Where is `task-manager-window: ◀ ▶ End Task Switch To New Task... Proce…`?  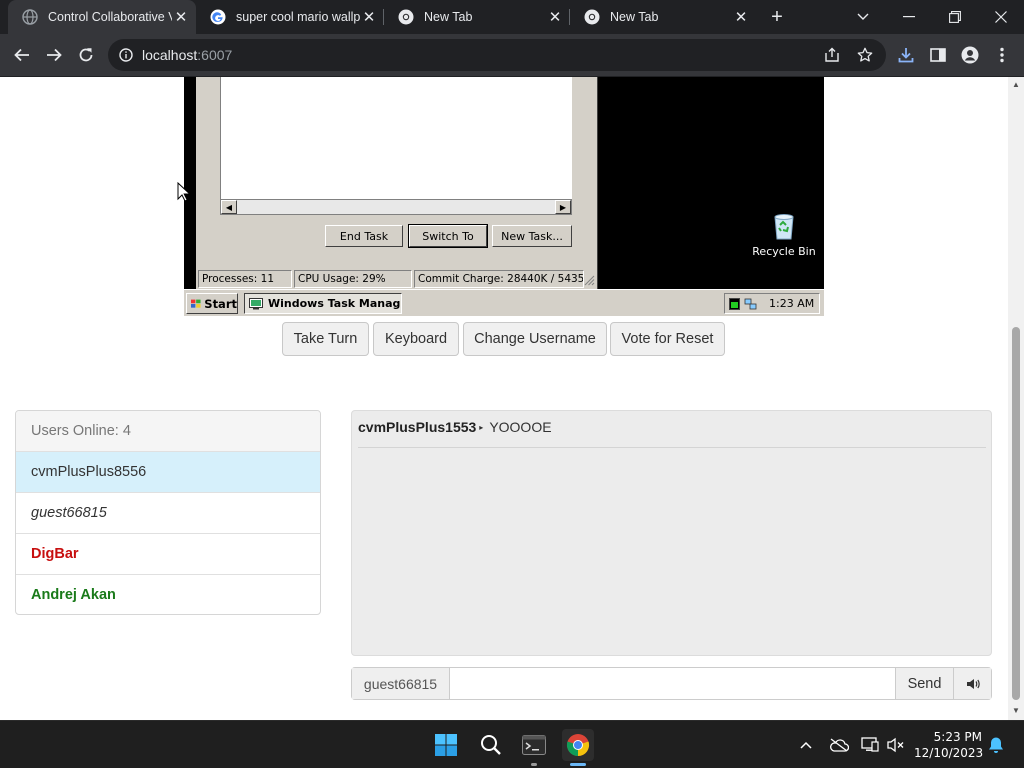 task-manager-window: ◀ ▶ End Task Switch To New Task... Proce… is located at coordinates (397, 183).